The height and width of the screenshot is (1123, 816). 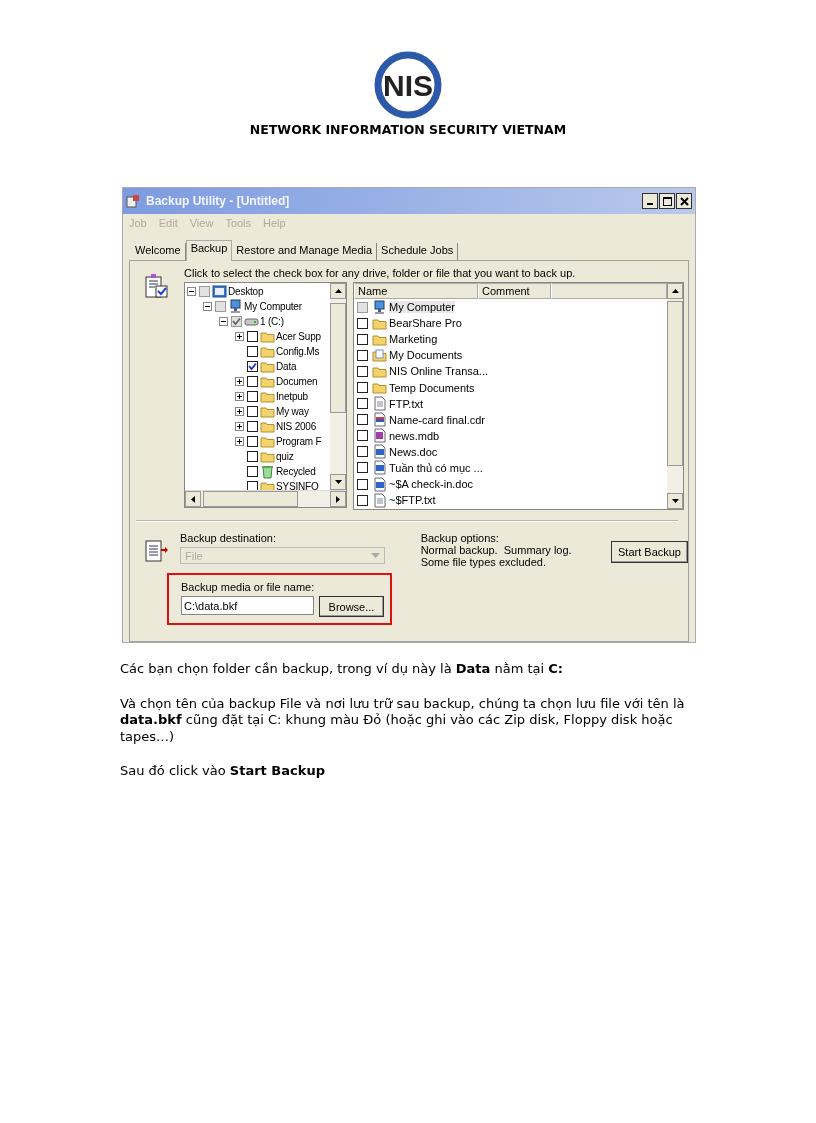 What do you see at coordinates (158, 251) in the screenshot?
I see `tab: Welcome` at bounding box center [158, 251].